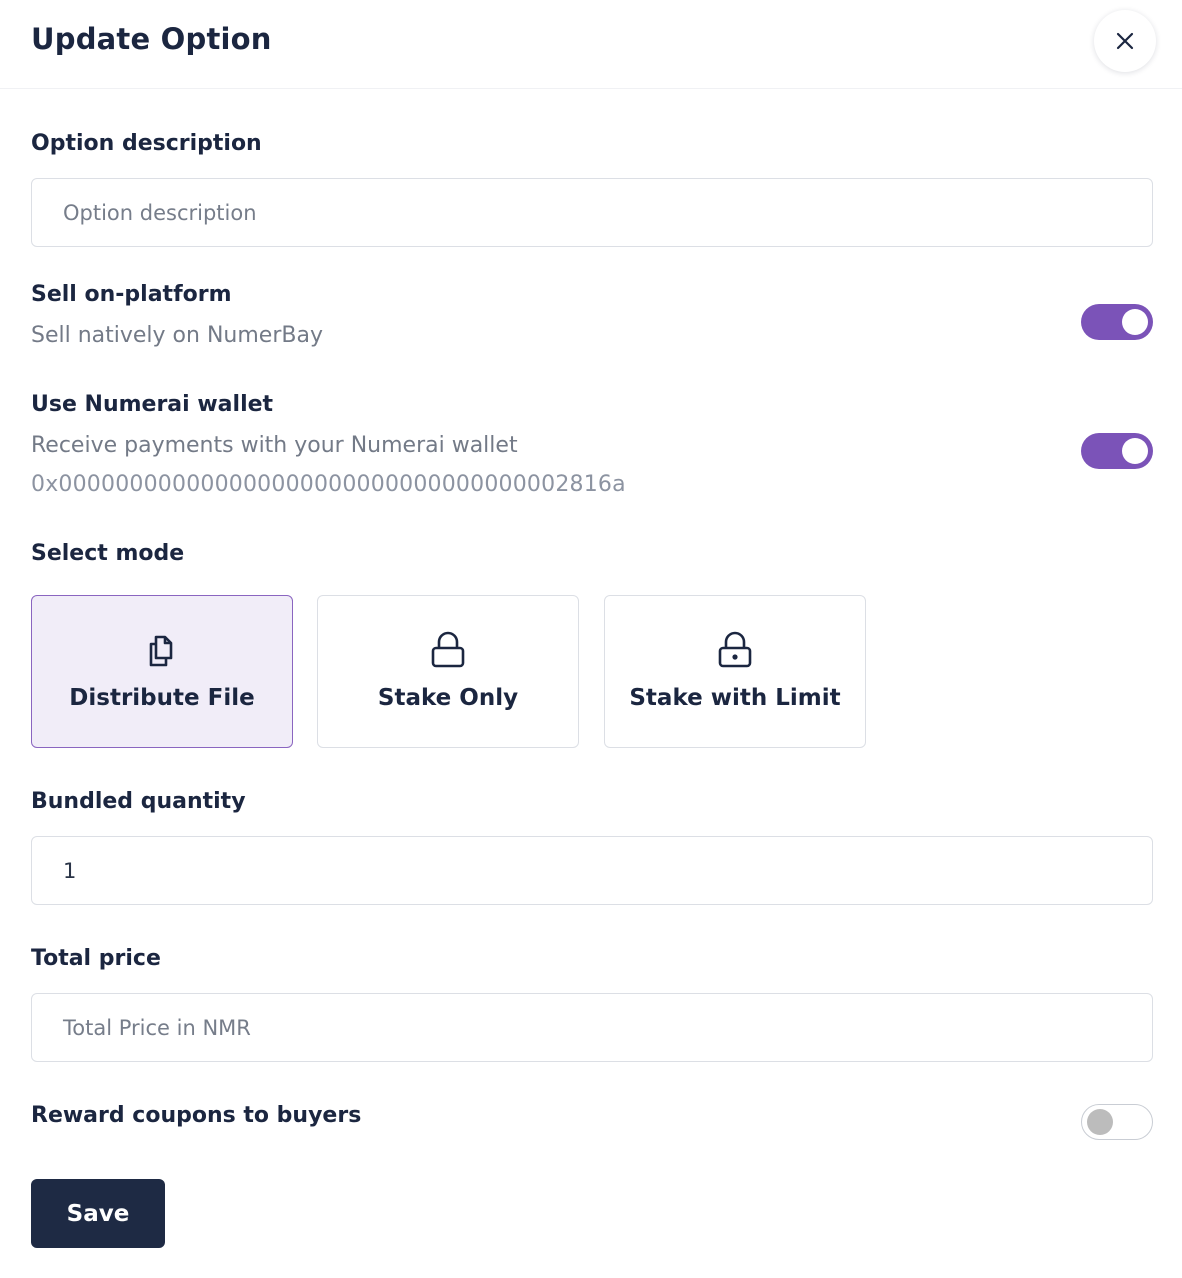 Image resolution: width=1182 pixels, height=1278 pixels. I want to click on mode-distribute-file: Distribute File, so click(162, 671).